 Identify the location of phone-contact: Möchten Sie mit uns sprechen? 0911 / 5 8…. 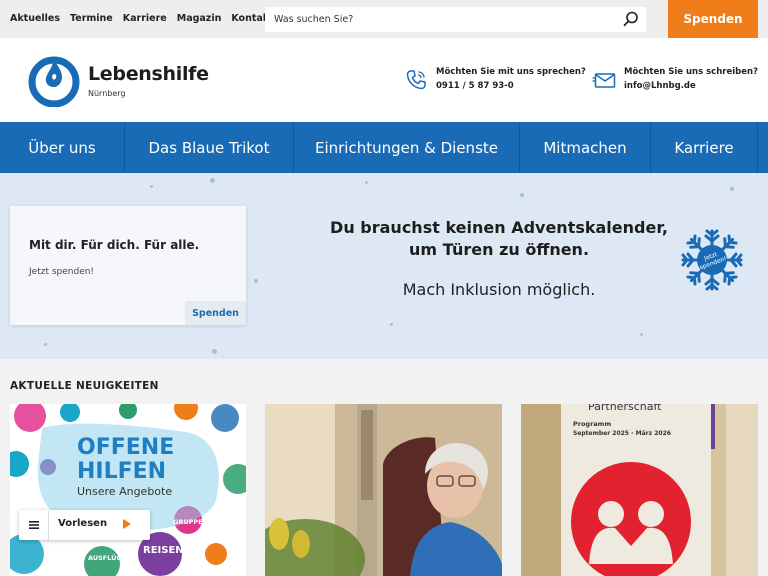
(495, 81).